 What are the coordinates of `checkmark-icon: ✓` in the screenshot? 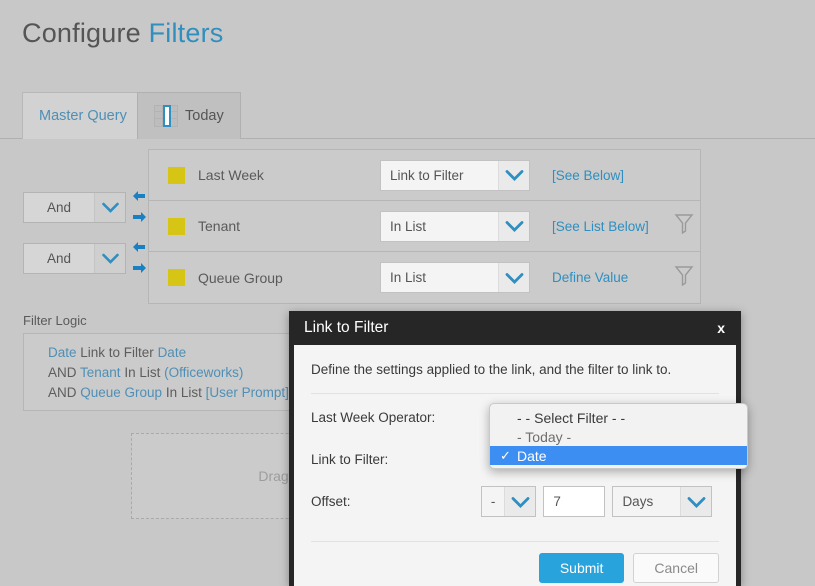 It's located at (505, 455).